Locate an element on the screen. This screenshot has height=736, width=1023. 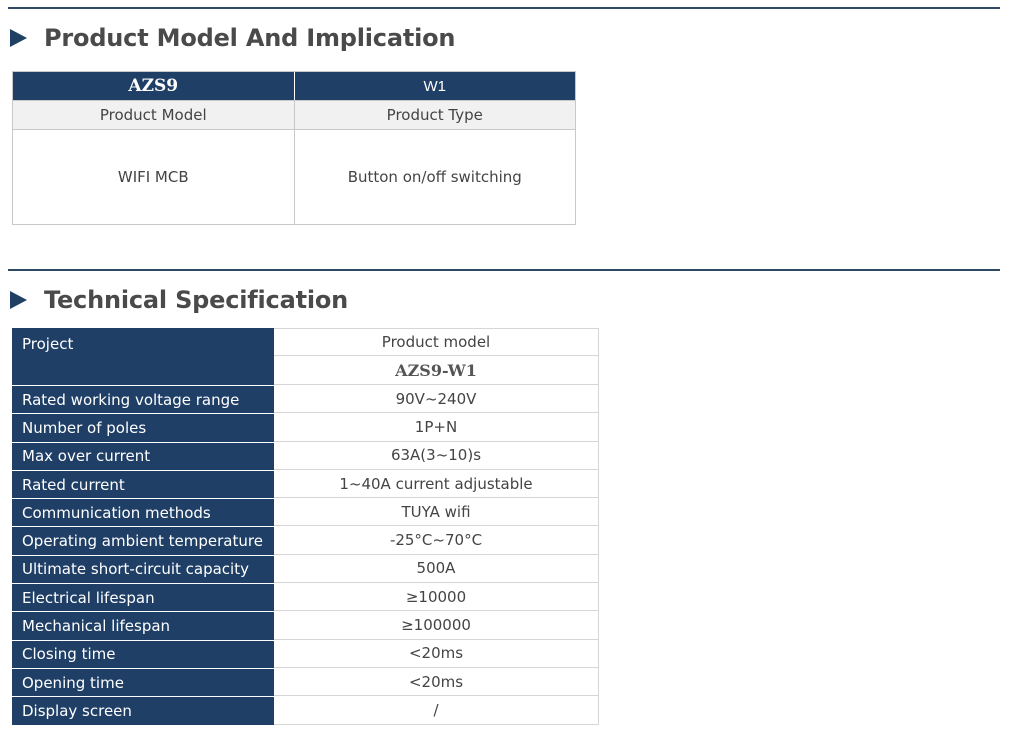
spec-value: TUYA wifi is located at coordinates (436, 512).